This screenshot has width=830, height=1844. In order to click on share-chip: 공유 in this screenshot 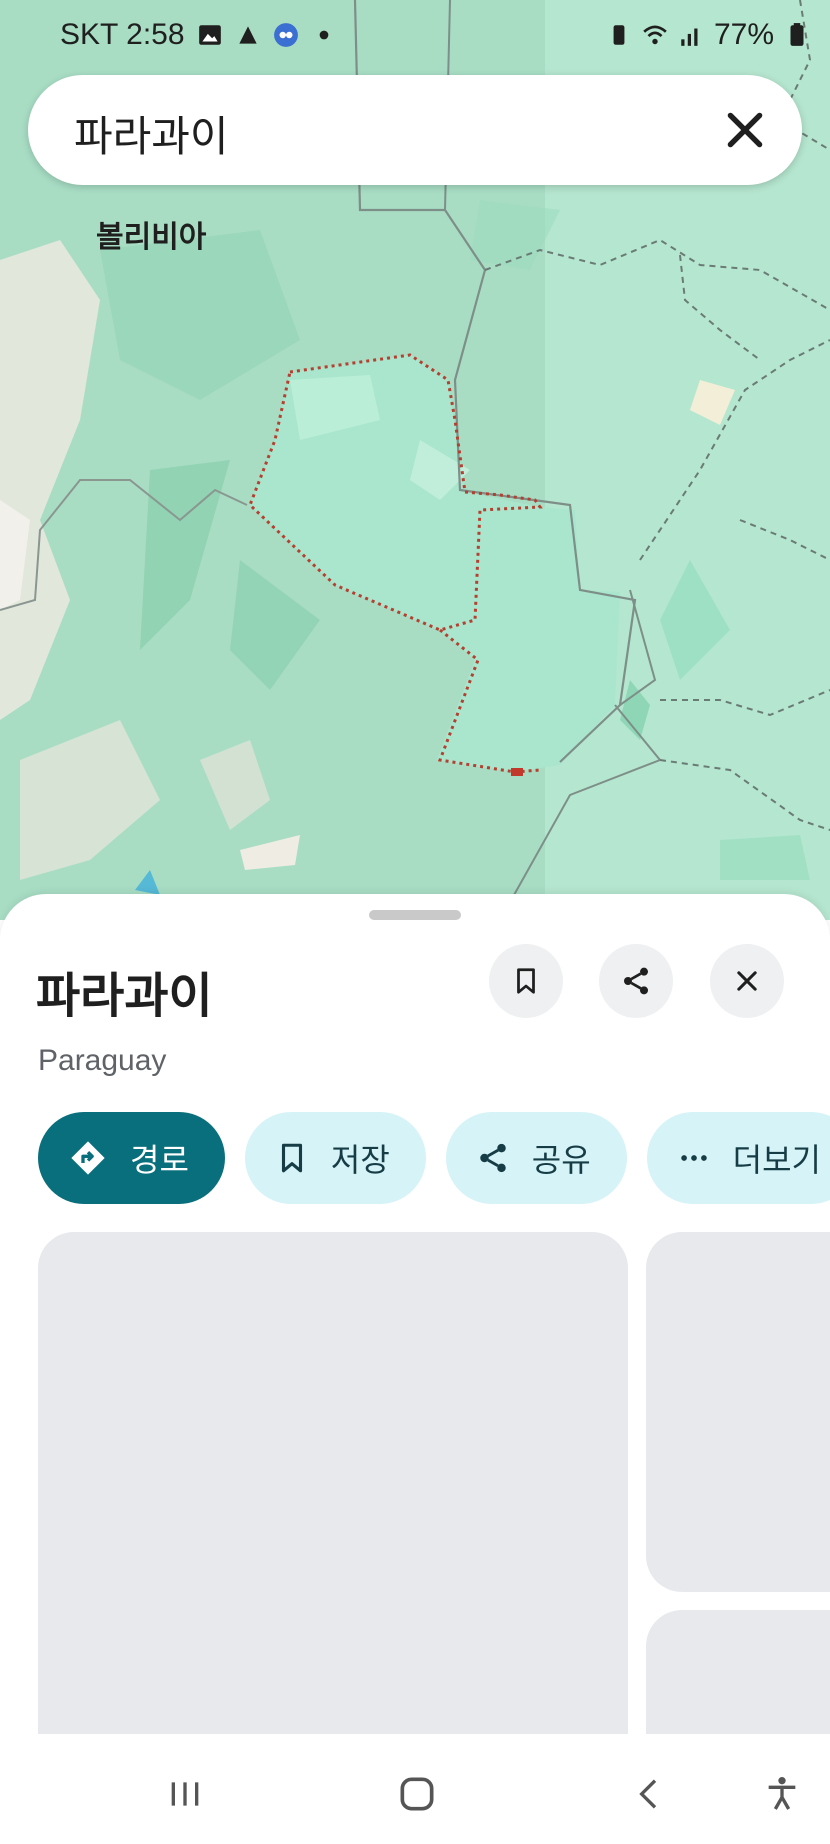, I will do `click(536, 1158)`.